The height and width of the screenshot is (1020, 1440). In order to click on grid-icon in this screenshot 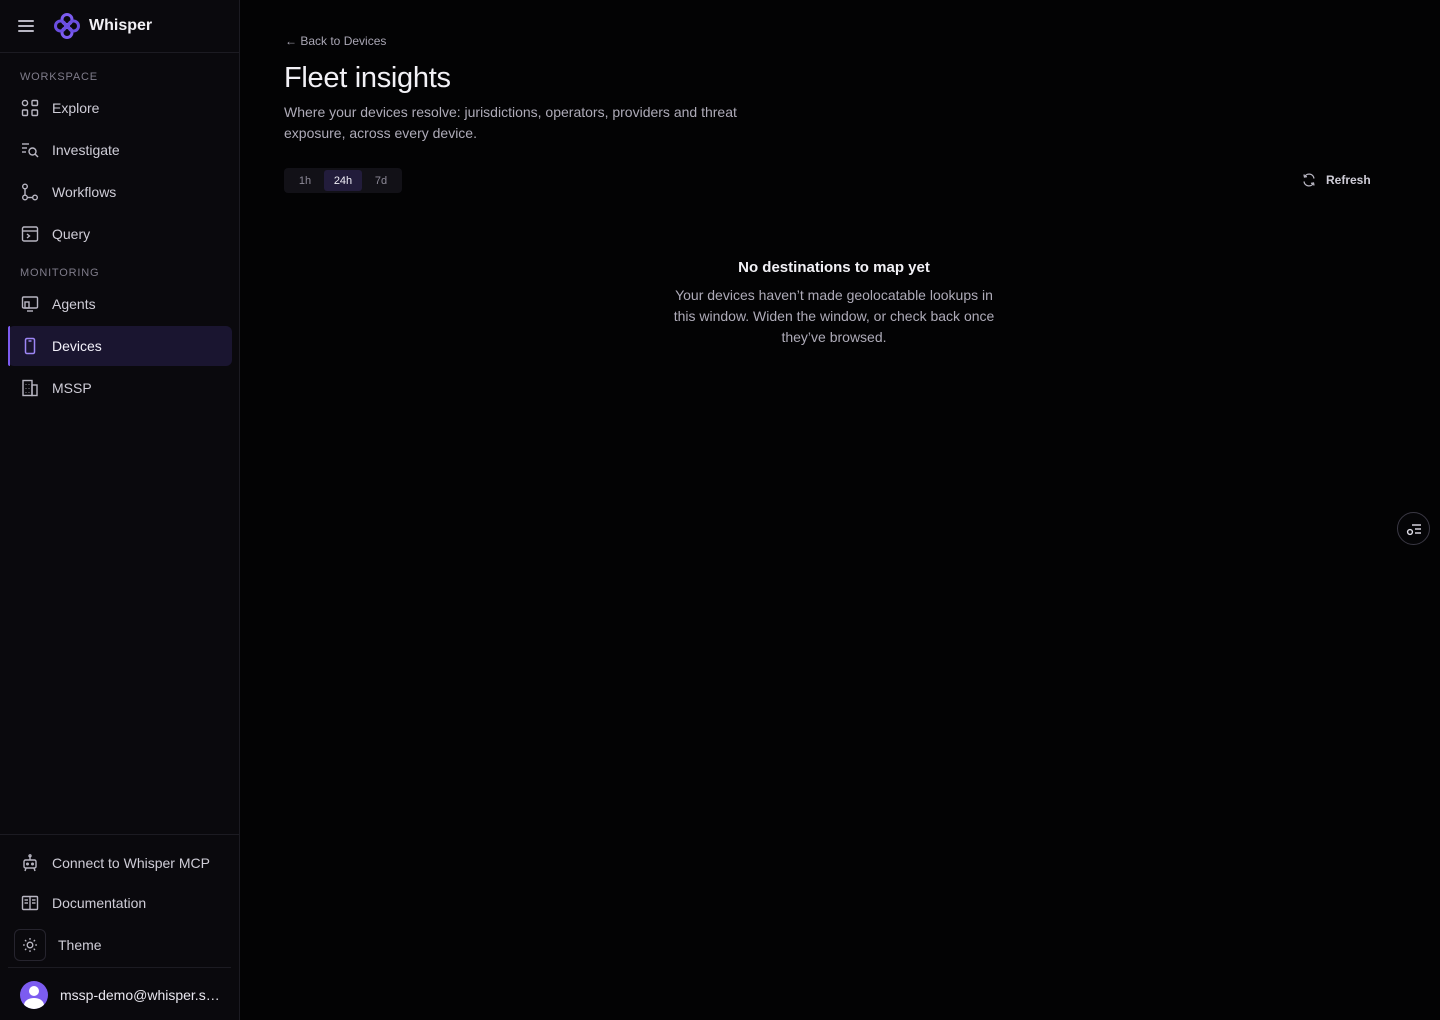, I will do `click(30, 108)`.